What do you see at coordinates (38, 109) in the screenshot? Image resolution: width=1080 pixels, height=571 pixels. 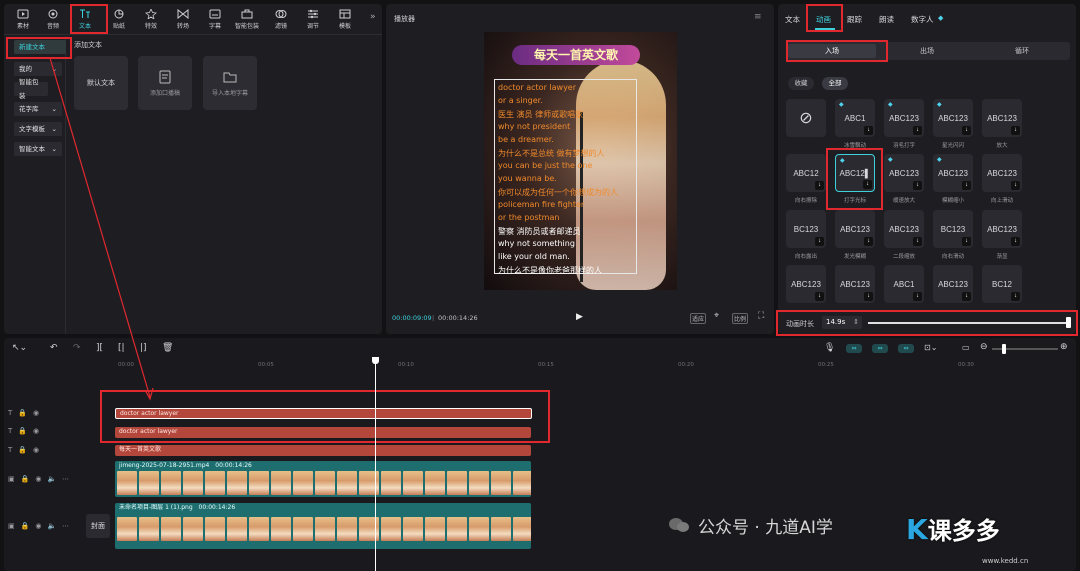 I see `sidebar-item-flower-text: 花字库 ⌄` at bounding box center [38, 109].